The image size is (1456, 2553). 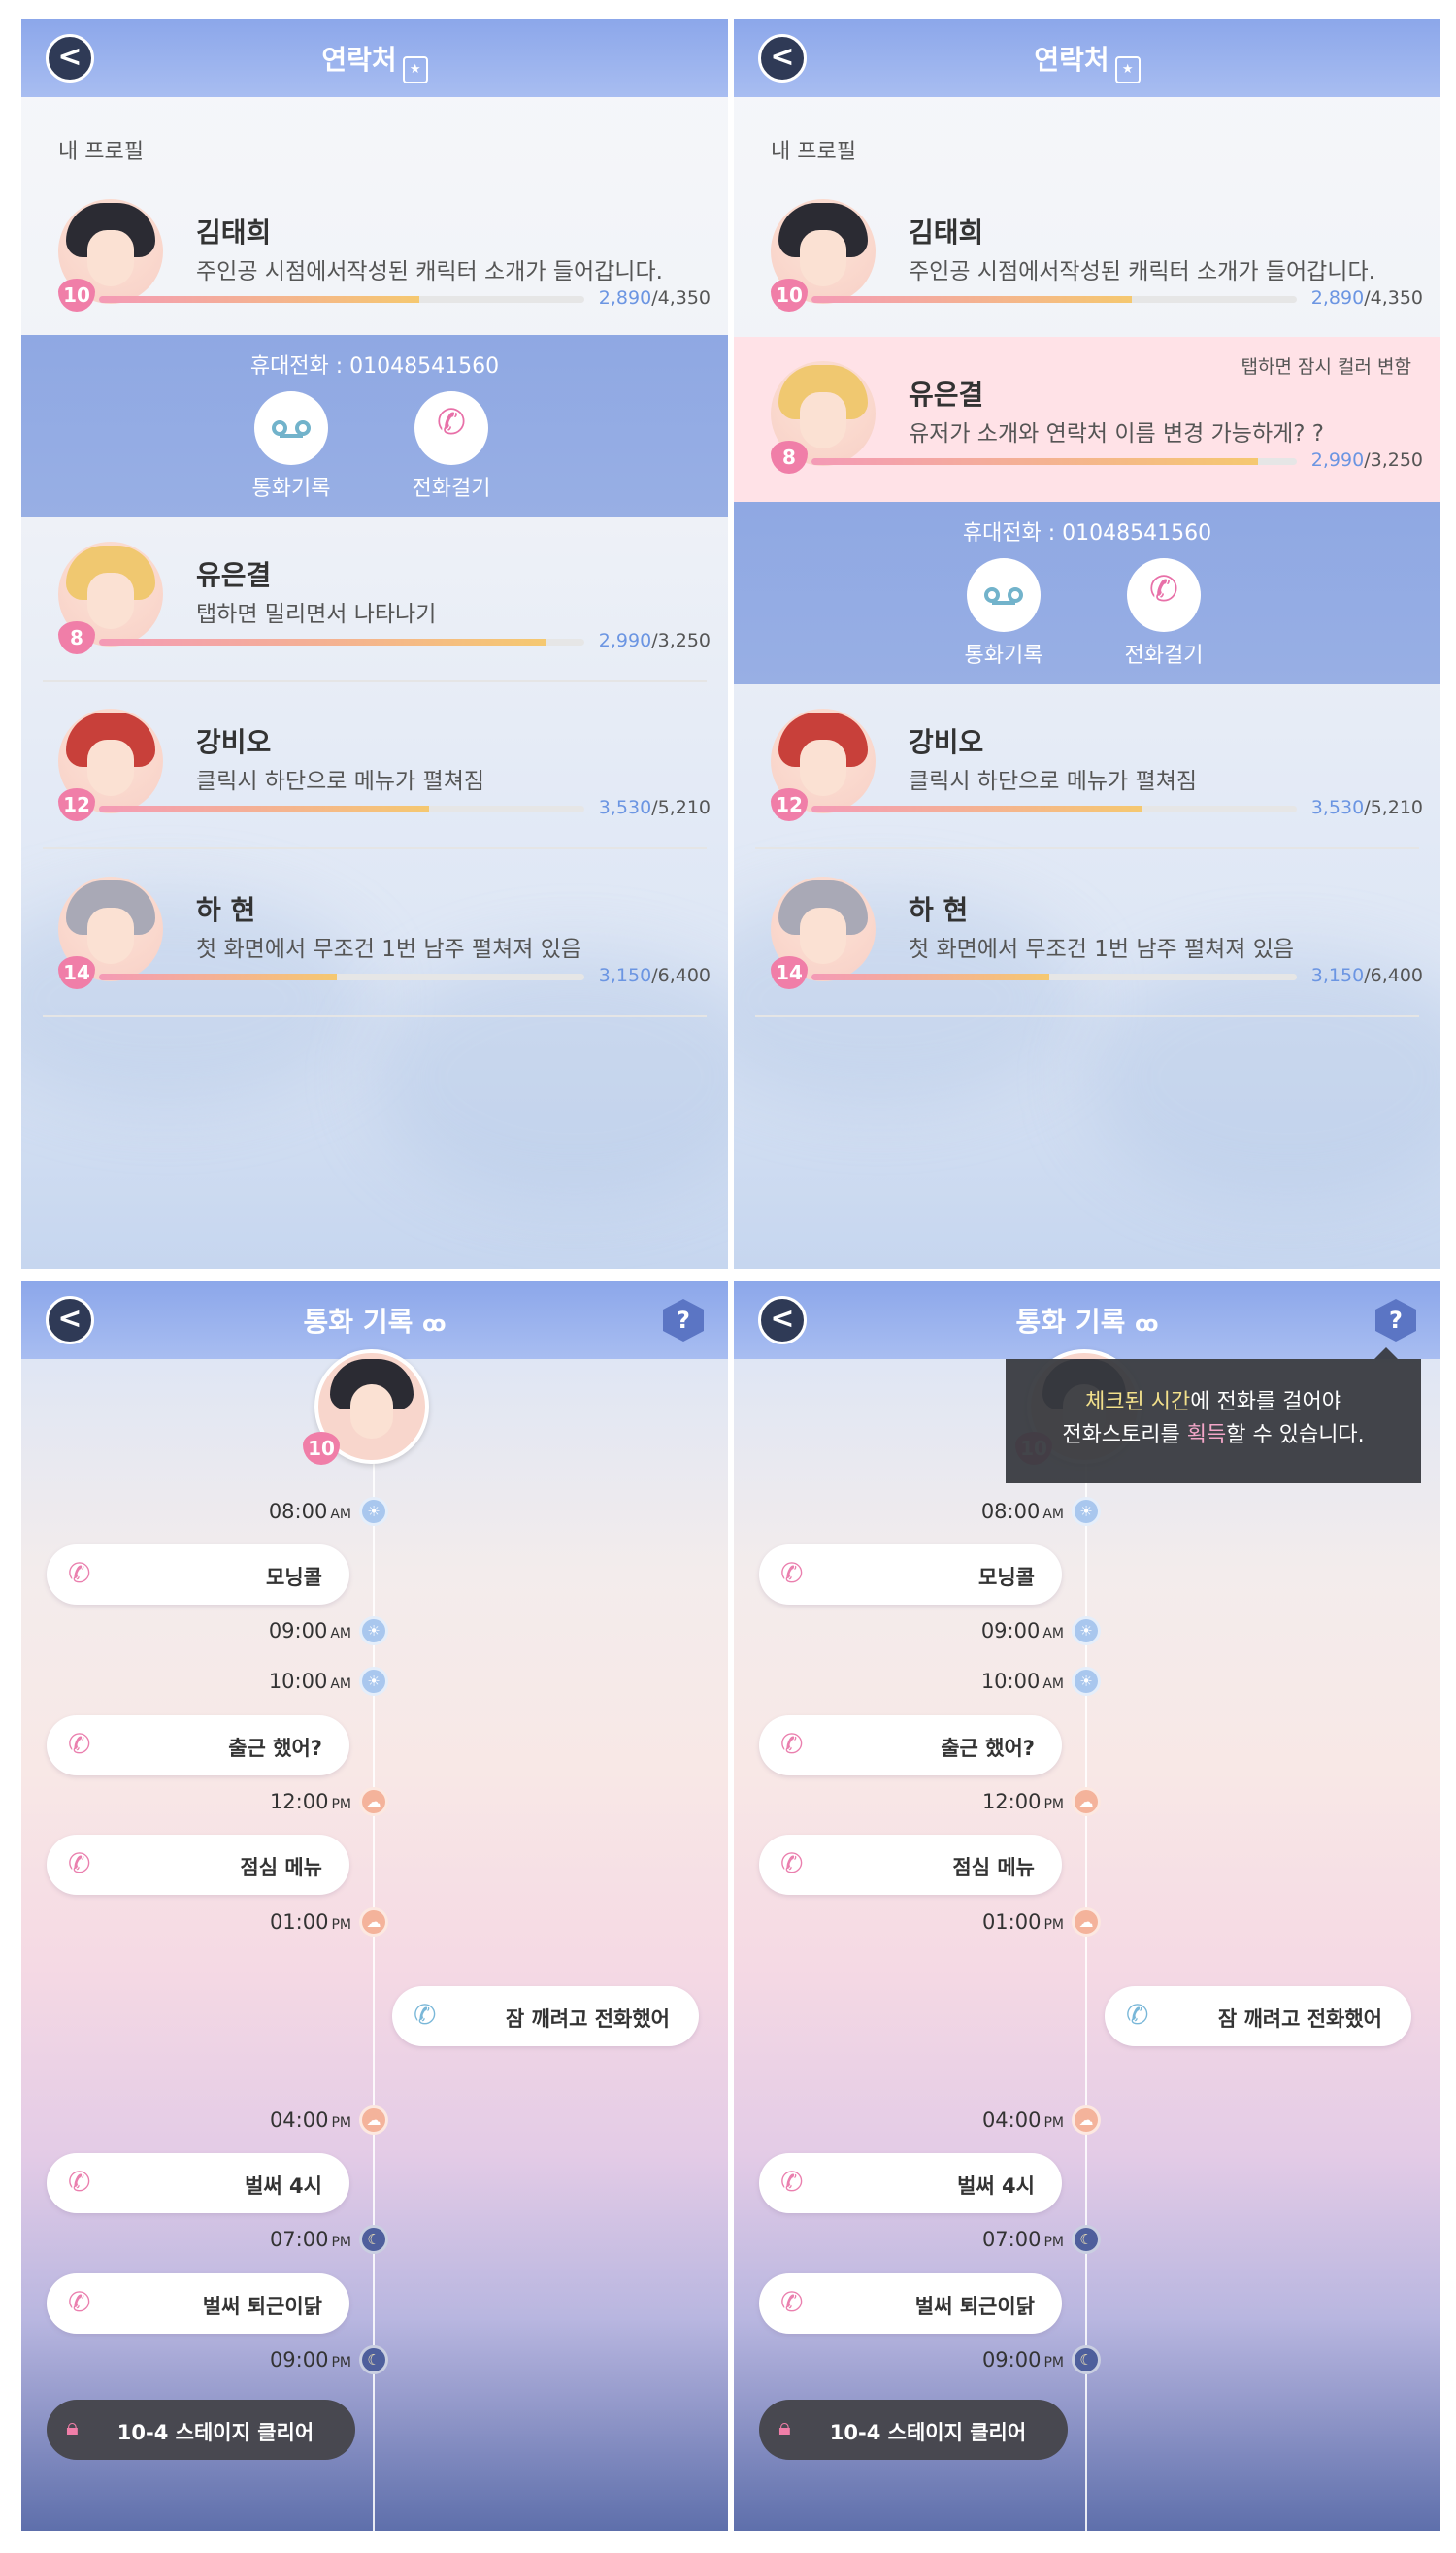 I want to click on affinity-fill, so click(x=930, y=977).